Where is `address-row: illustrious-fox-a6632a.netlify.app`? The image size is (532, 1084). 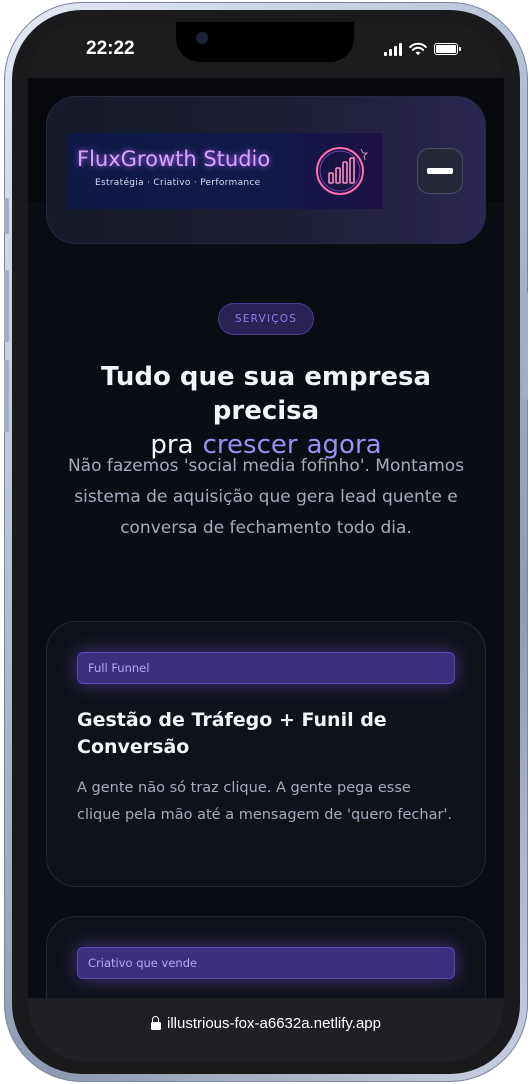
address-row: illustrious-fox-a6632a.netlify.app is located at coordinates (265, 1023).